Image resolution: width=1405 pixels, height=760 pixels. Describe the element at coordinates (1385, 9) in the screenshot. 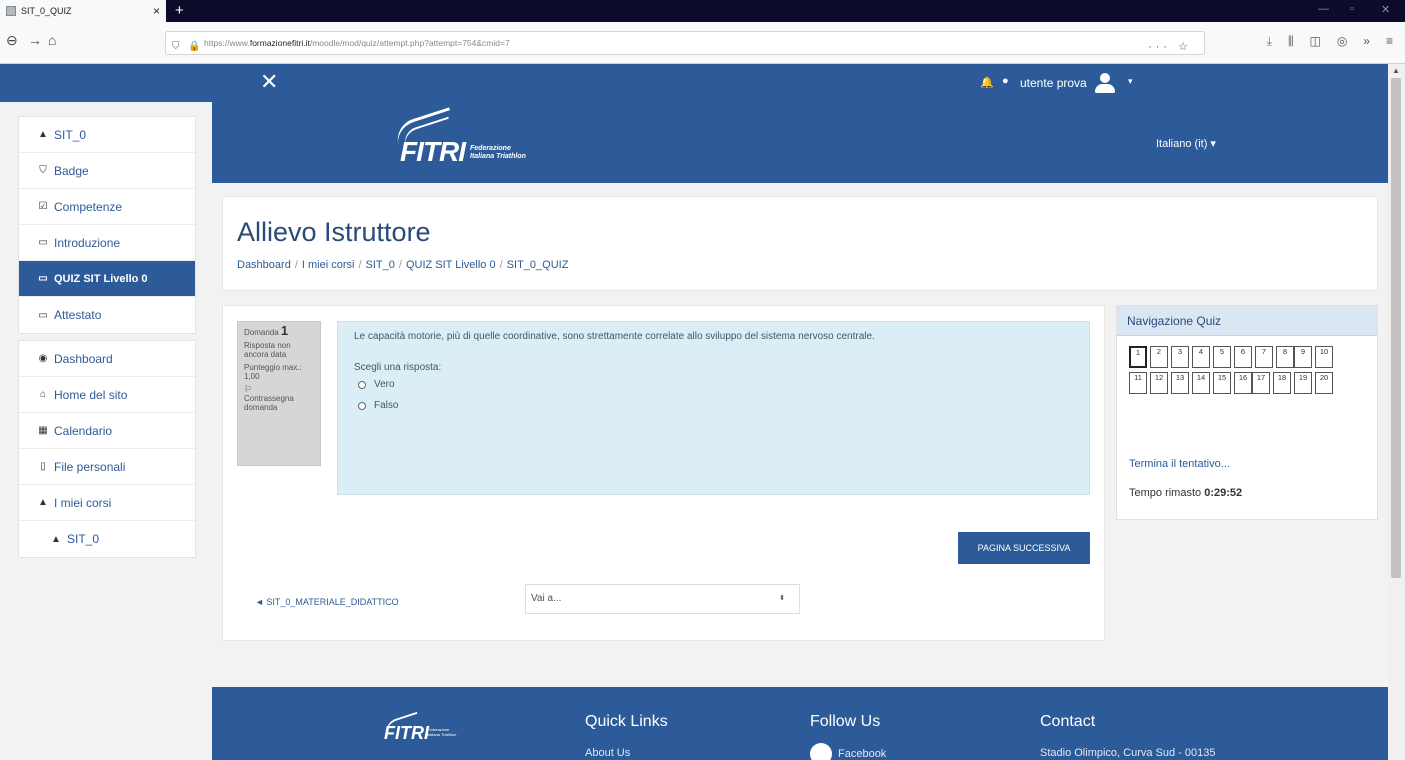

I see `window-close-icon: ✕` at that location.